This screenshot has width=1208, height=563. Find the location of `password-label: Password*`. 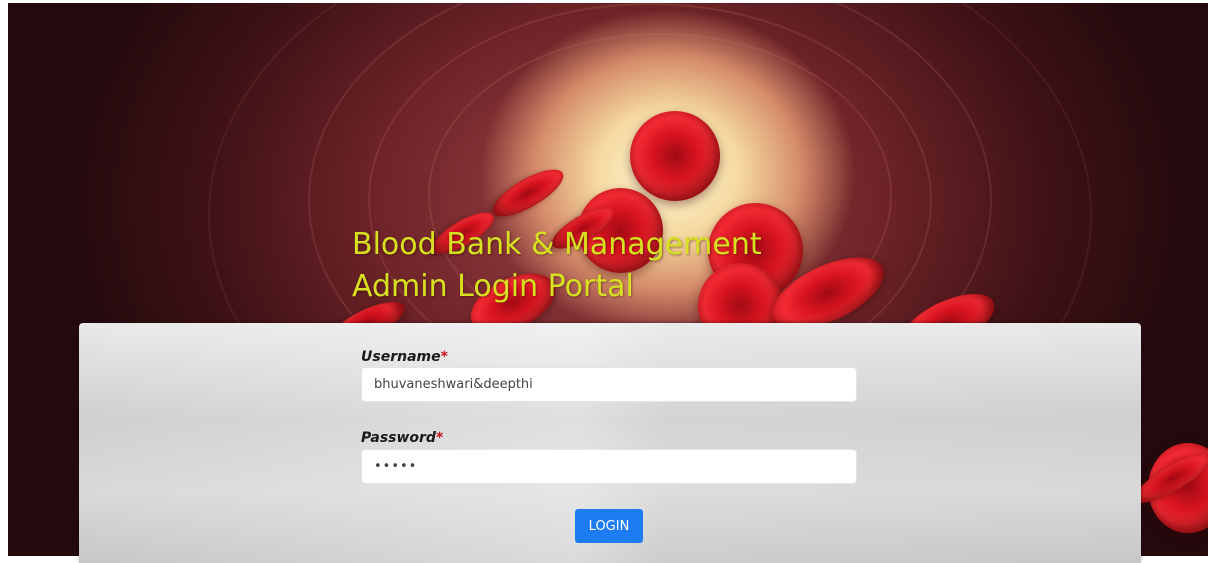

password-label: Password* is located at coordinates (402, 438).